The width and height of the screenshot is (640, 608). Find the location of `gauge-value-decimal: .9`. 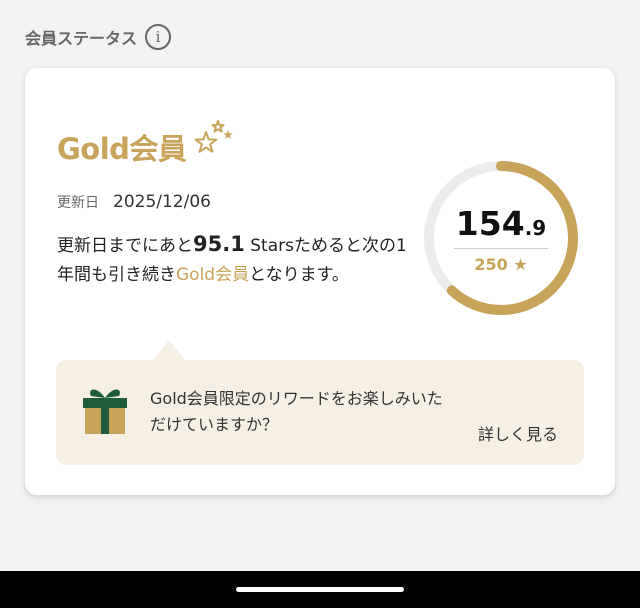

gauge-value-decimal: .9 is located at coordinates (535, 227).